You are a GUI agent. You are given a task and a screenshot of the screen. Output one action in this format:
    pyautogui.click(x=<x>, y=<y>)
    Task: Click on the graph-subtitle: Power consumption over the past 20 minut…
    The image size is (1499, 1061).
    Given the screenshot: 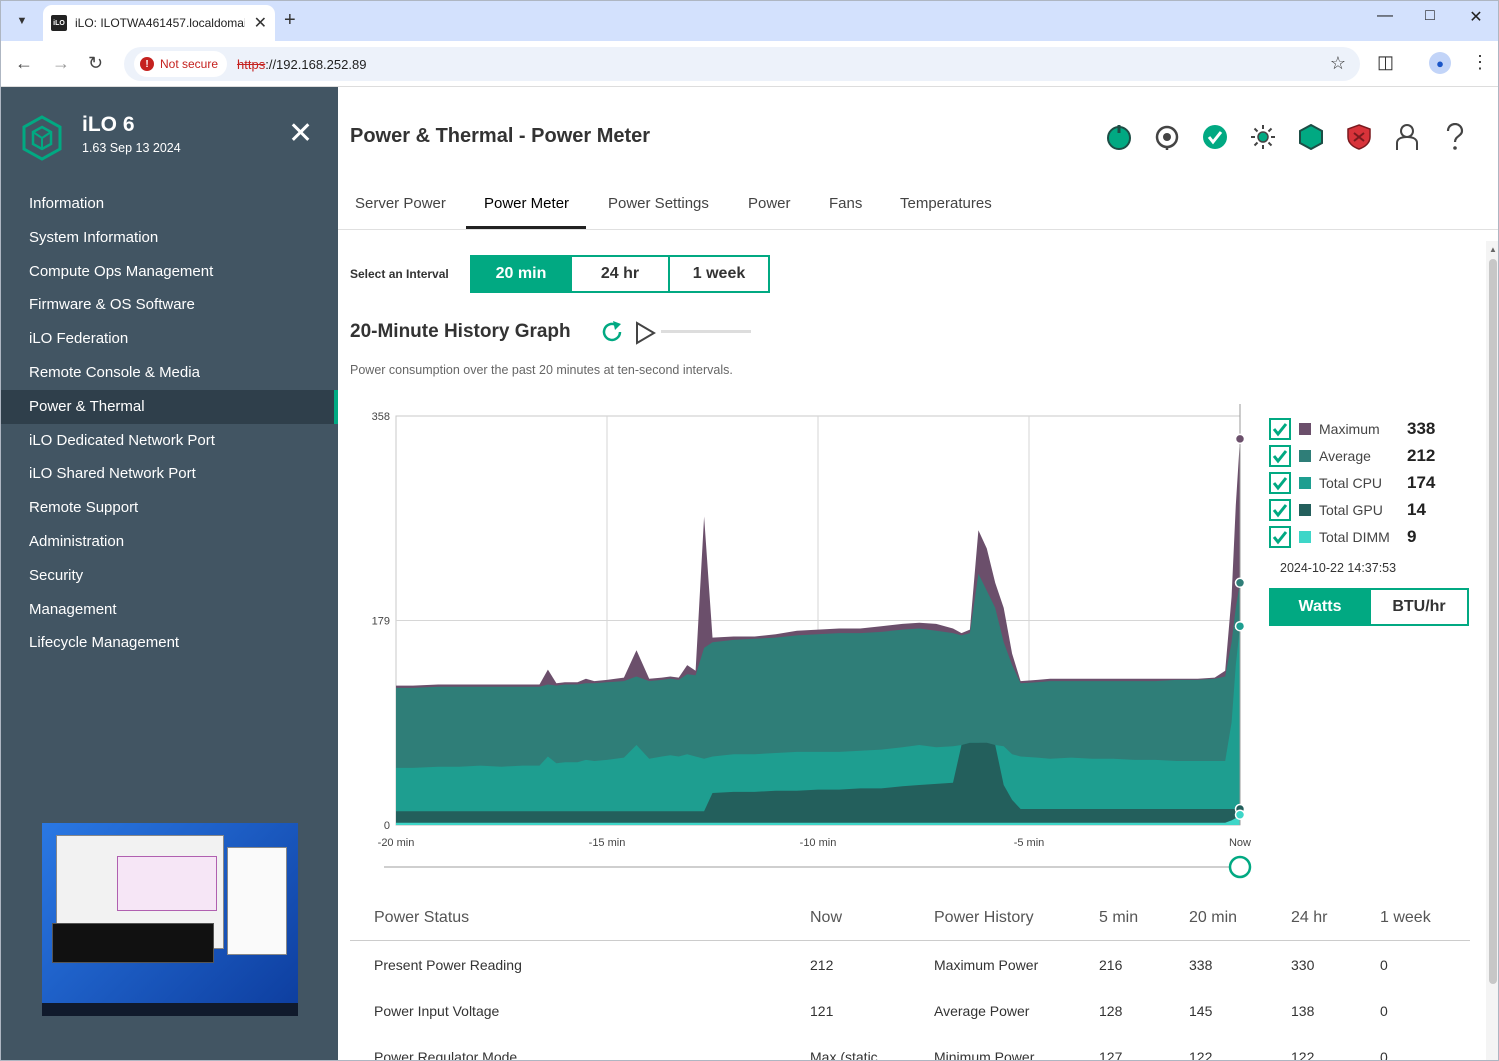 What is the action you would take?
    pyautogui.click(x=541, y=370)
    